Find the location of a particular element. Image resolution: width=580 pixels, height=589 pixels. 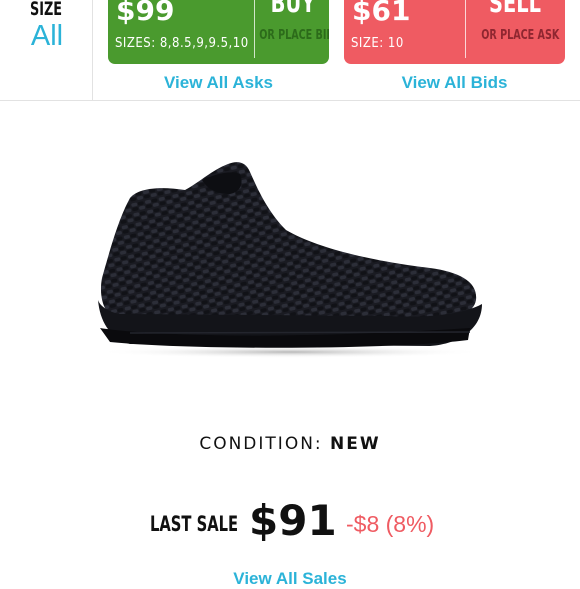

sell-label: SELL is located at coordinates (515, 9).